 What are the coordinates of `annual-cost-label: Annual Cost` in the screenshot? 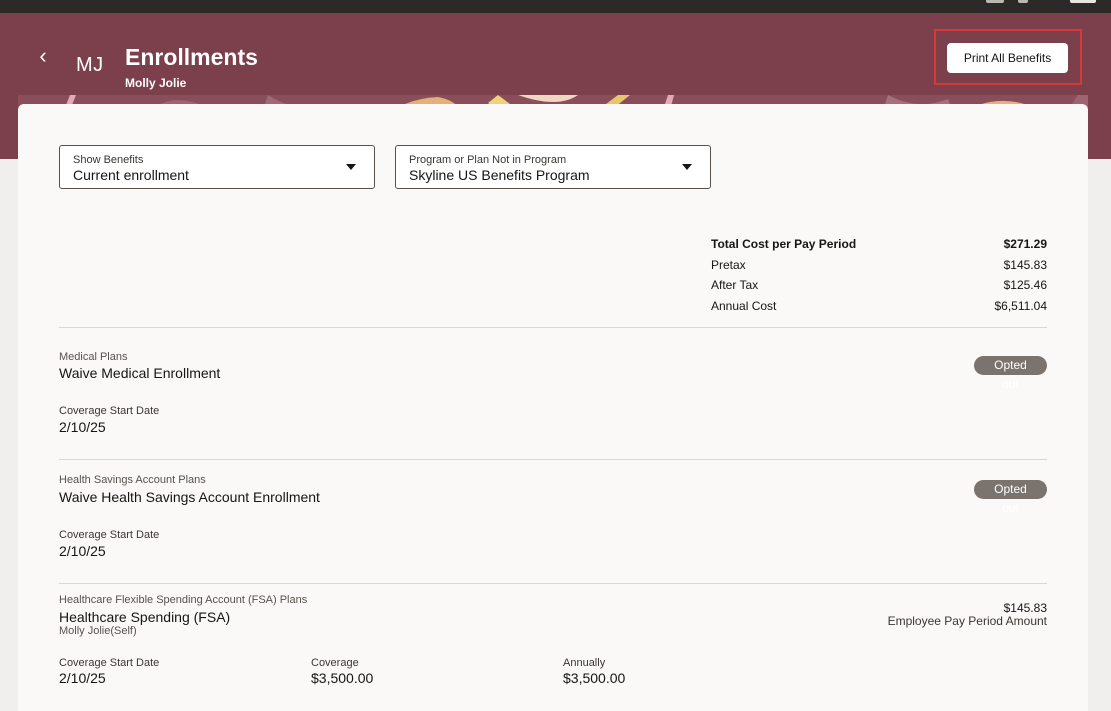 It's located at (744, 306).